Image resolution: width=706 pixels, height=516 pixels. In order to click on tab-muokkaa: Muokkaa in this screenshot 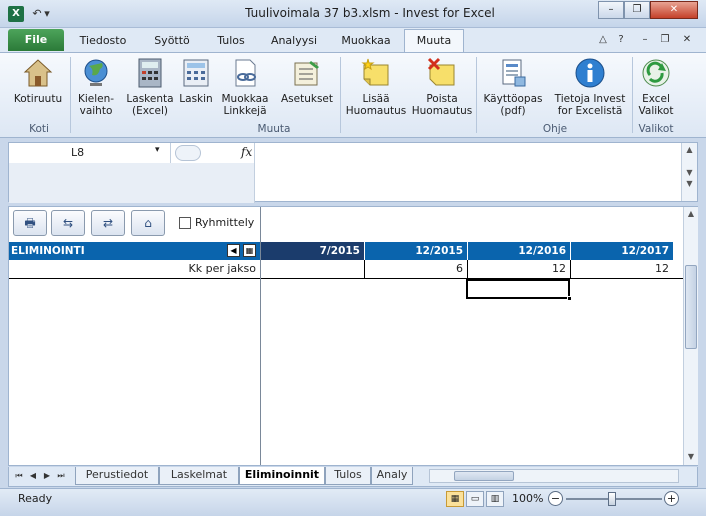, I will do `click(366, 42)`.